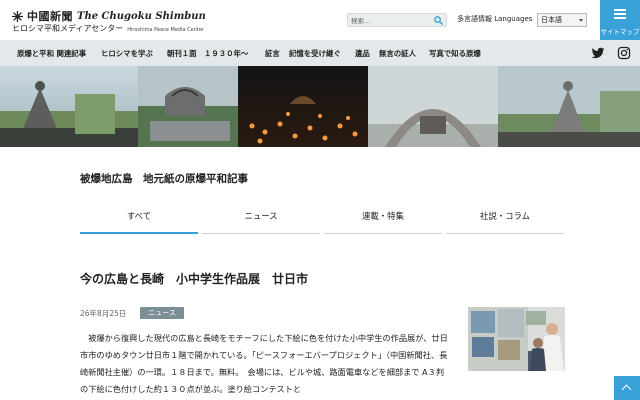 The height and width of the screenshot is (400, 640). Describe the element at coordinates (383, 220) in the screenshot. I see `tab-series: 連載・特集` at that location.